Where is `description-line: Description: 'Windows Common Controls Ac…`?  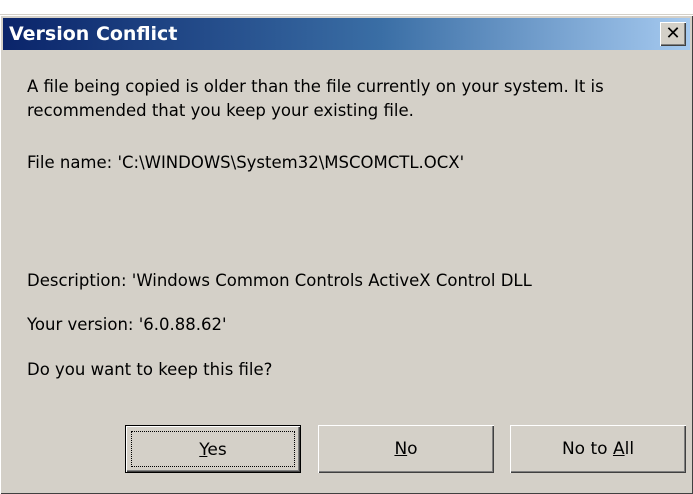
description-line: Description: 'Windows Common Controls Ac… is located at coordinates (279, 280).